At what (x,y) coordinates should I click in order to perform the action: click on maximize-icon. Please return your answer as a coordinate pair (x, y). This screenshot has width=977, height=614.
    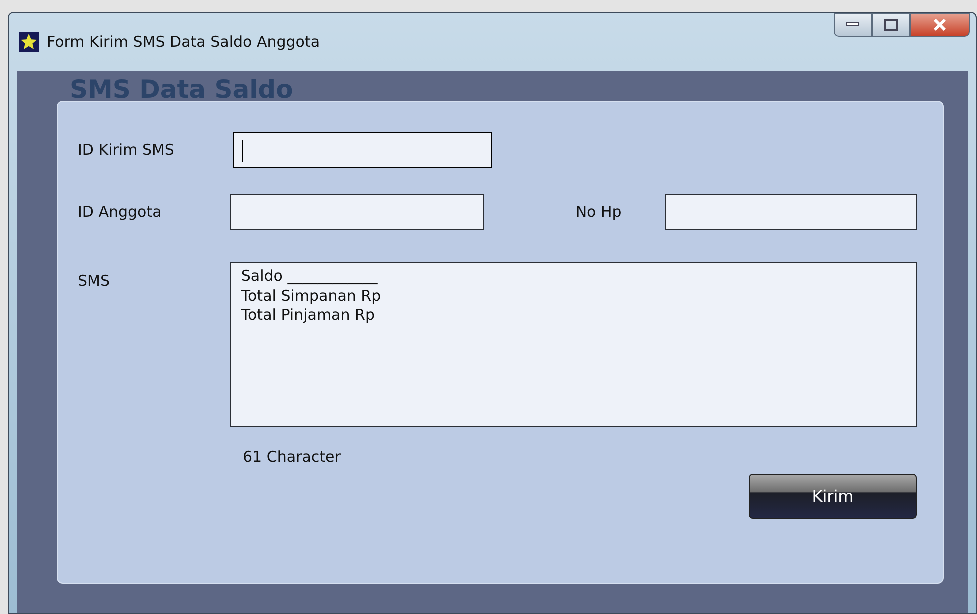
    Looking at the image, I should click on (891, 25).